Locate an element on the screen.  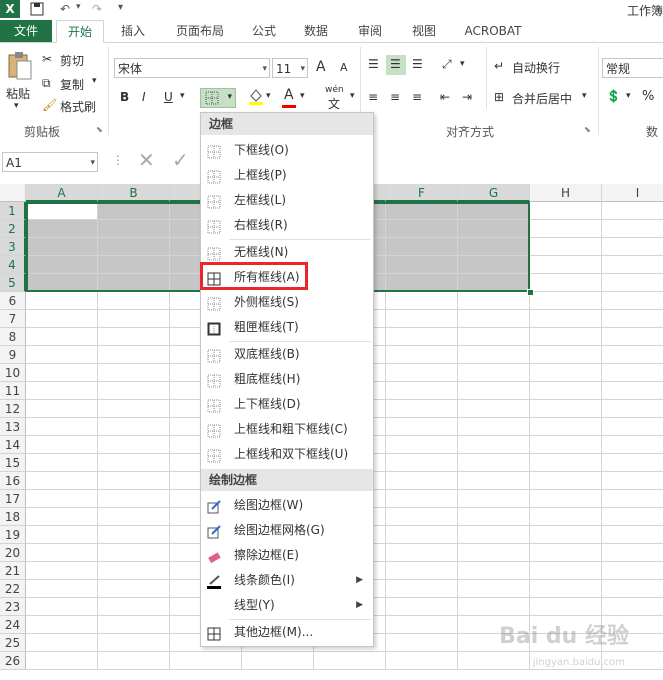
row-header-17: 17 is located at coordinates (13, 499).